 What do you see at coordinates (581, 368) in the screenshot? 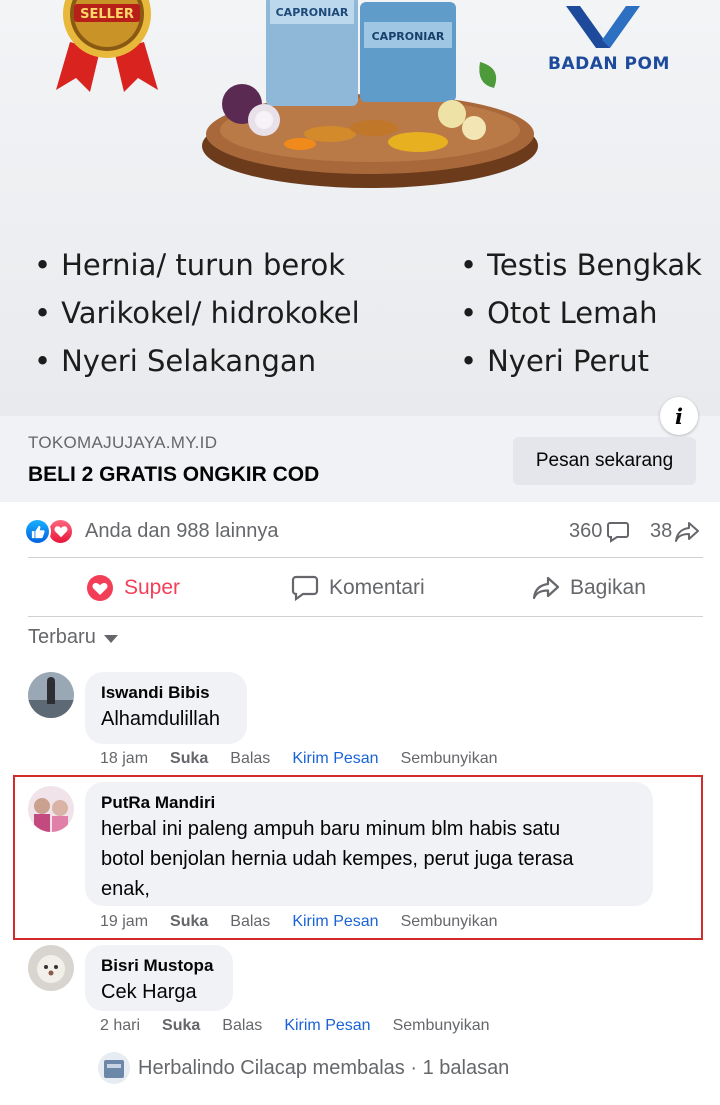
I see `symptom-item: Nyeri Perut` at bounding box center [581, 368].